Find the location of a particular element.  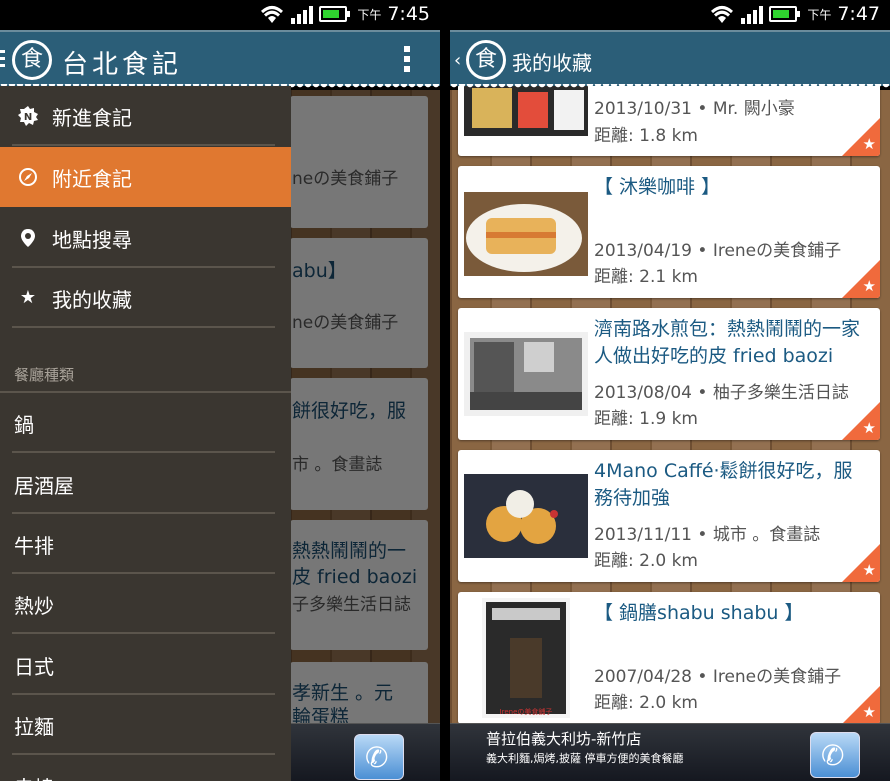

category-header: 餐廳種類 is located at coordinates (44, 375).